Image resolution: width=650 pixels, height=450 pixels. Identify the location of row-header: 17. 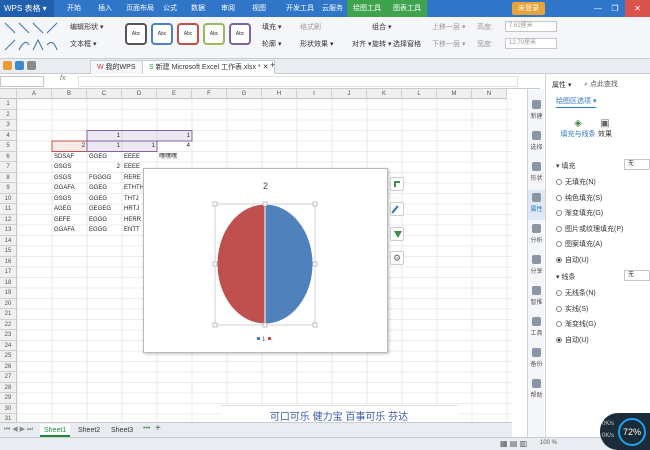
(8, 272).